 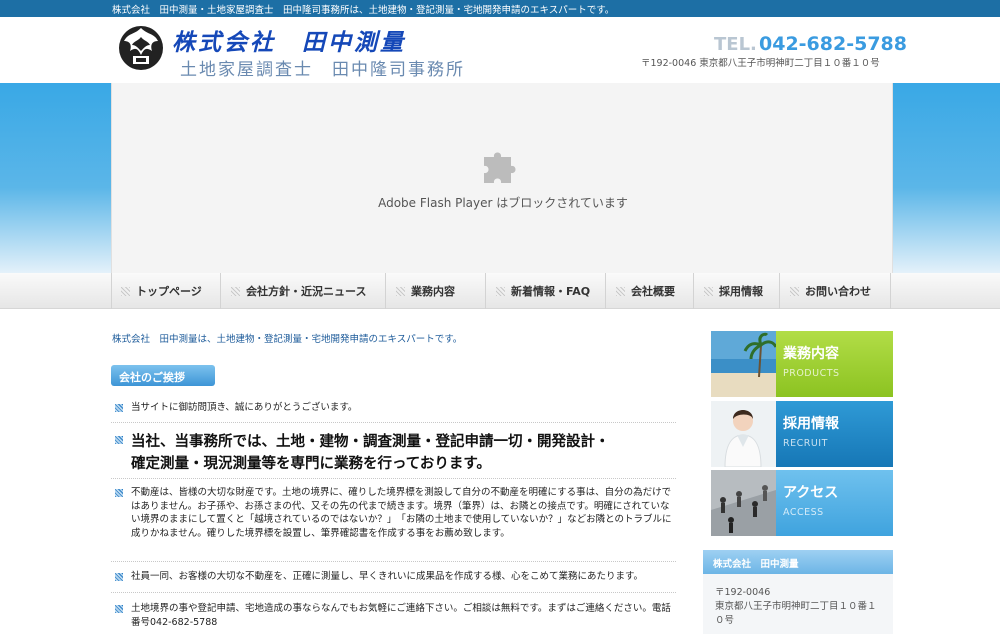 I want to click on nav-item-recruit: 採用情報, so click(x=737, y=291).